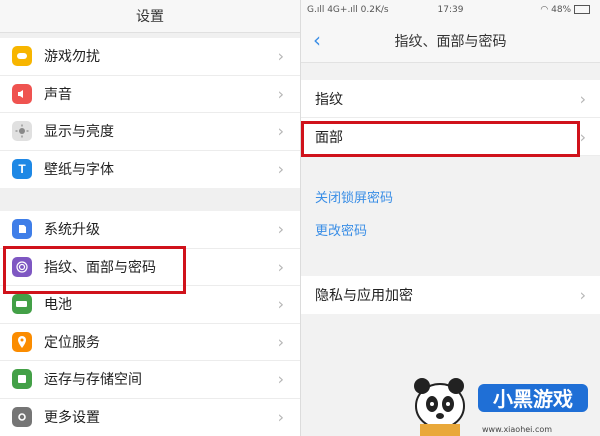 This screenshot has height=436, width=600. What do you see at coordinates (72, 342) in the screenshot?
I see `settings-item-label: 定位服务` at bounding box center [72, 342].